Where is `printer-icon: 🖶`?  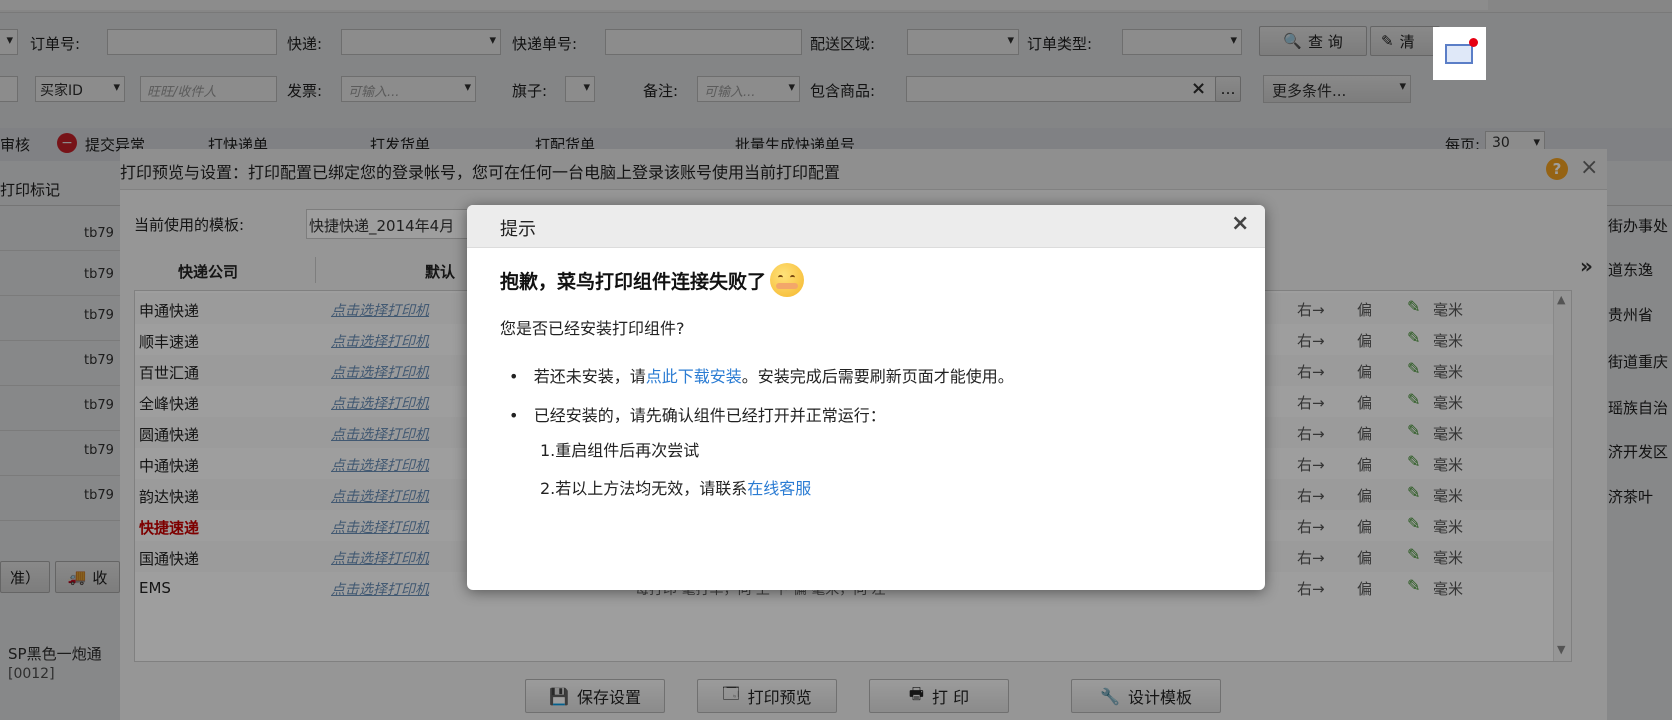
printer-icon: 🖶 is located at coordinates (916, 693).